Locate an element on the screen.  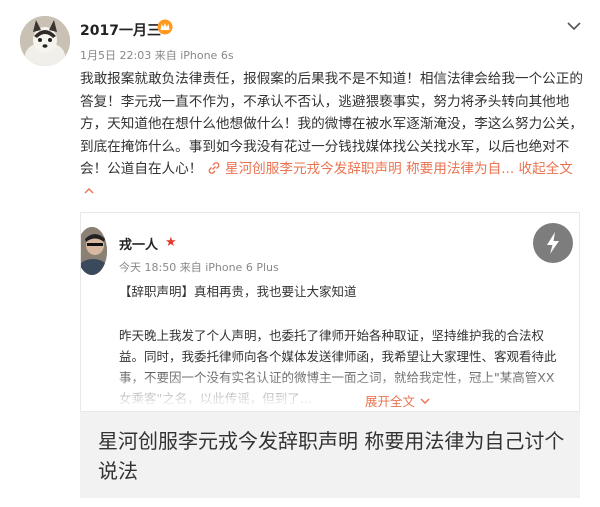
lightning-icon is located at coordinates (553, 243).